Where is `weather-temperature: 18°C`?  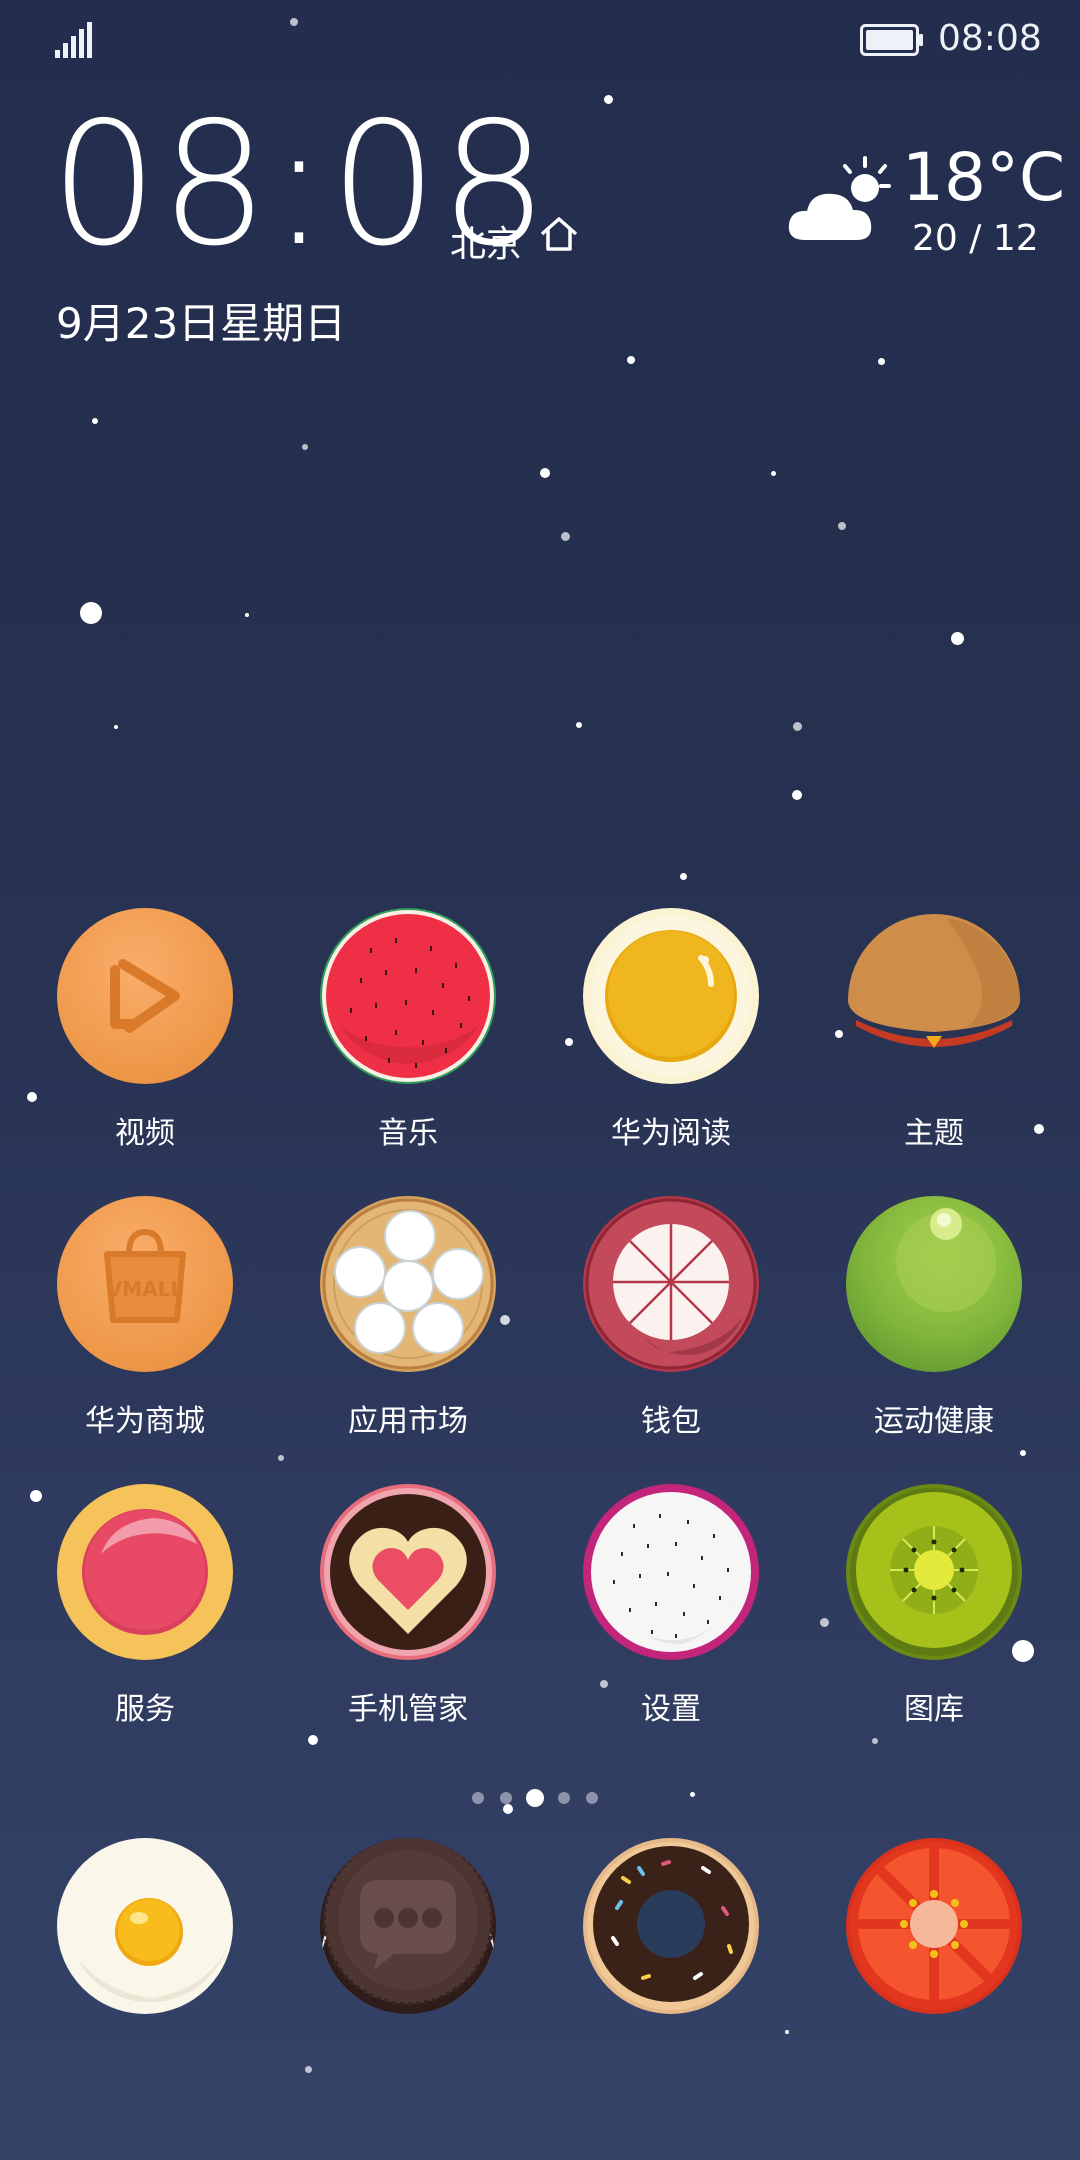
weather-temperature: 18°C is located at coordinates (983, 178).